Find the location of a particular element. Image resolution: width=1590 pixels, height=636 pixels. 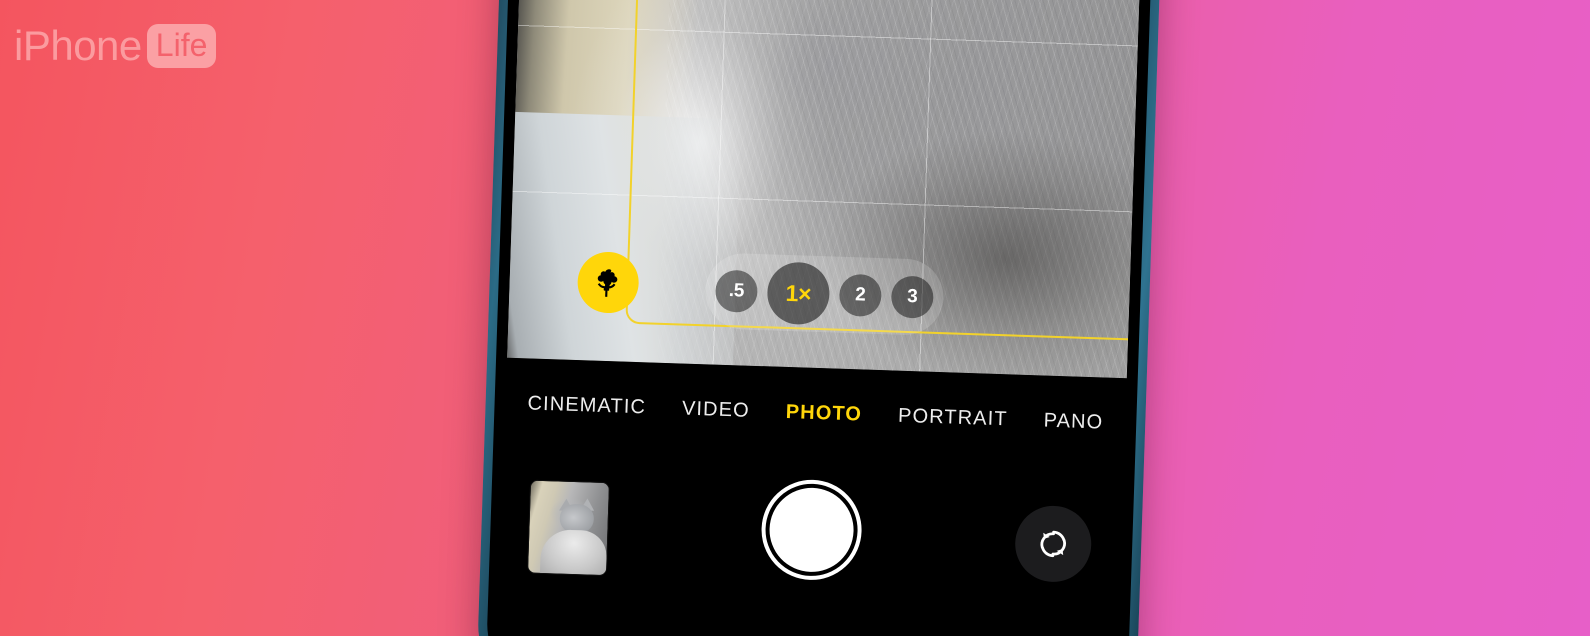

photo-library-thumbnail is located at coordinates (568, 528).